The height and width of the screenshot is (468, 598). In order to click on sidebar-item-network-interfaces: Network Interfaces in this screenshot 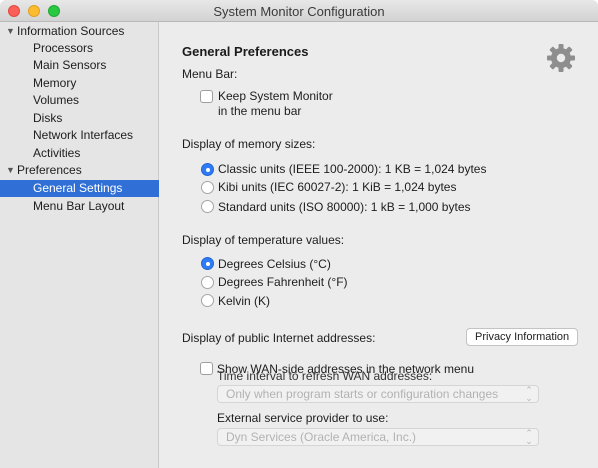, I will do `click(79, 135)`.